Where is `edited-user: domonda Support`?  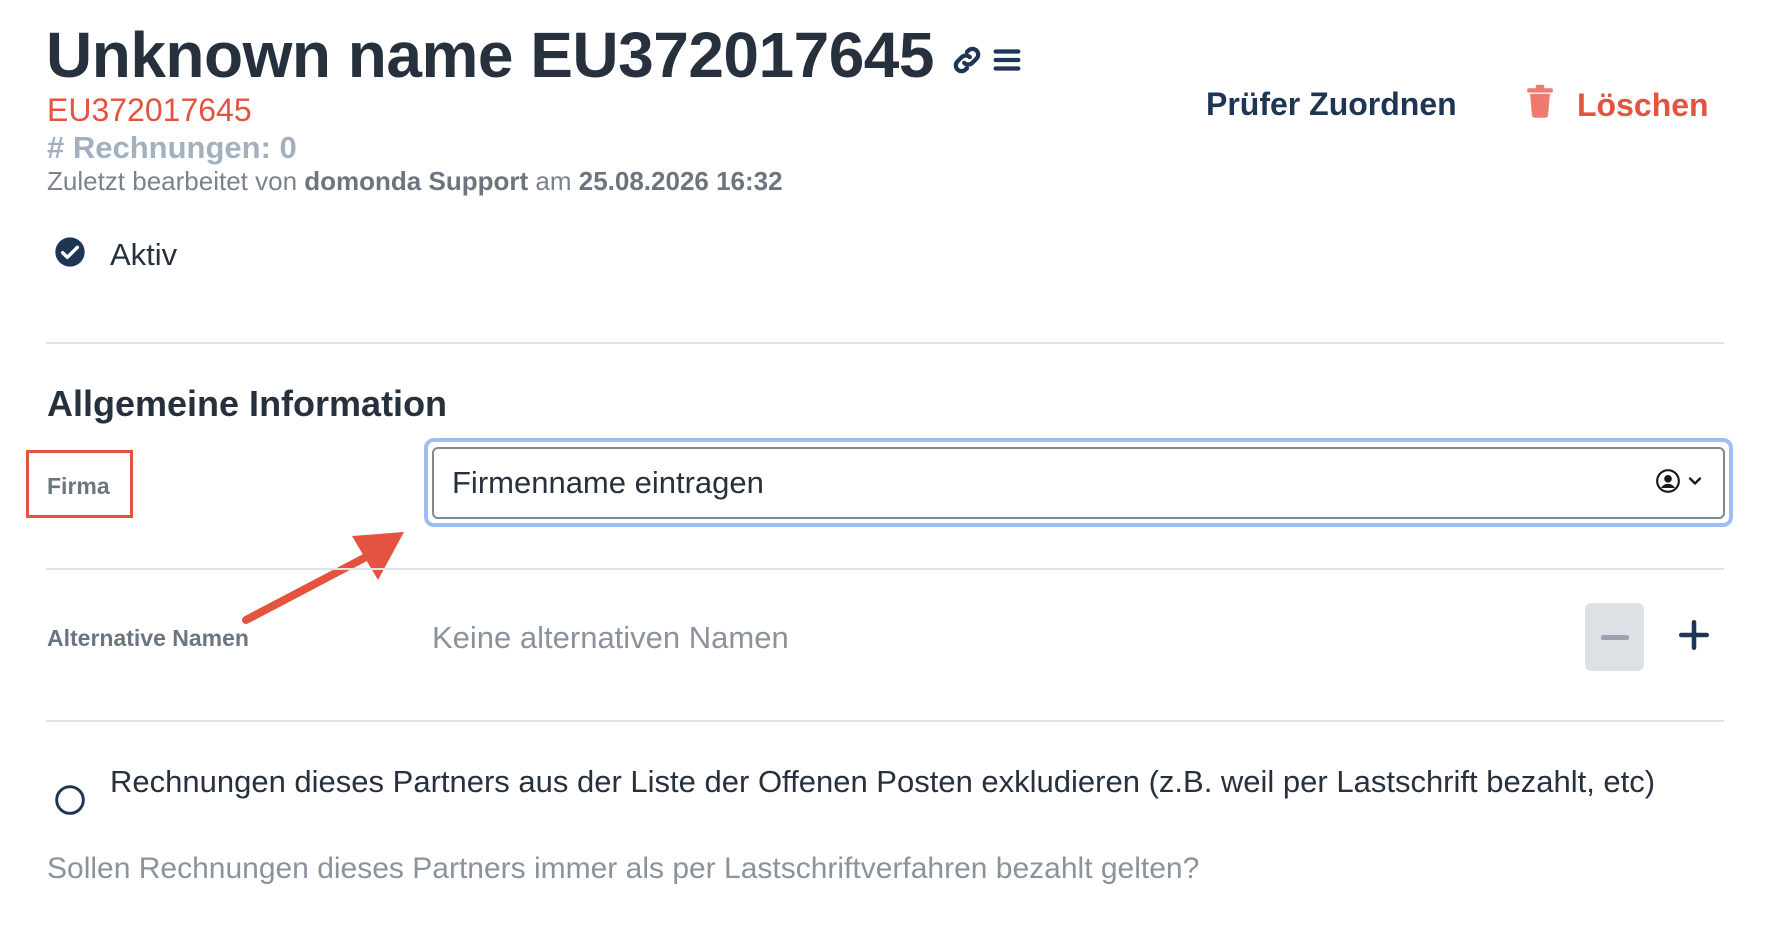 edited-user: domonda Support is located at coordinates (416, 181).